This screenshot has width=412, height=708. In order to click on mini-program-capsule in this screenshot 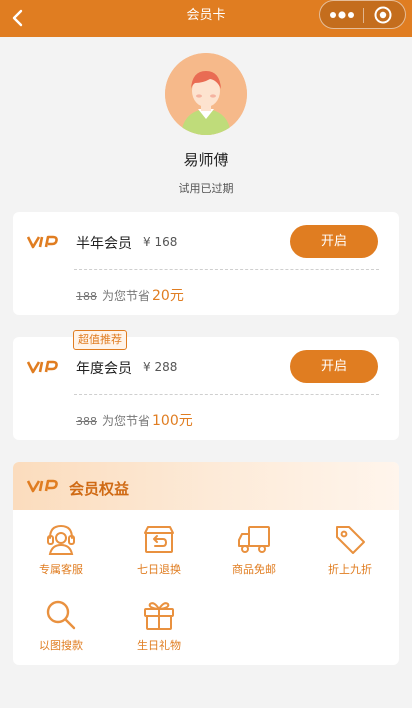, I will do `click(362, 14)`.